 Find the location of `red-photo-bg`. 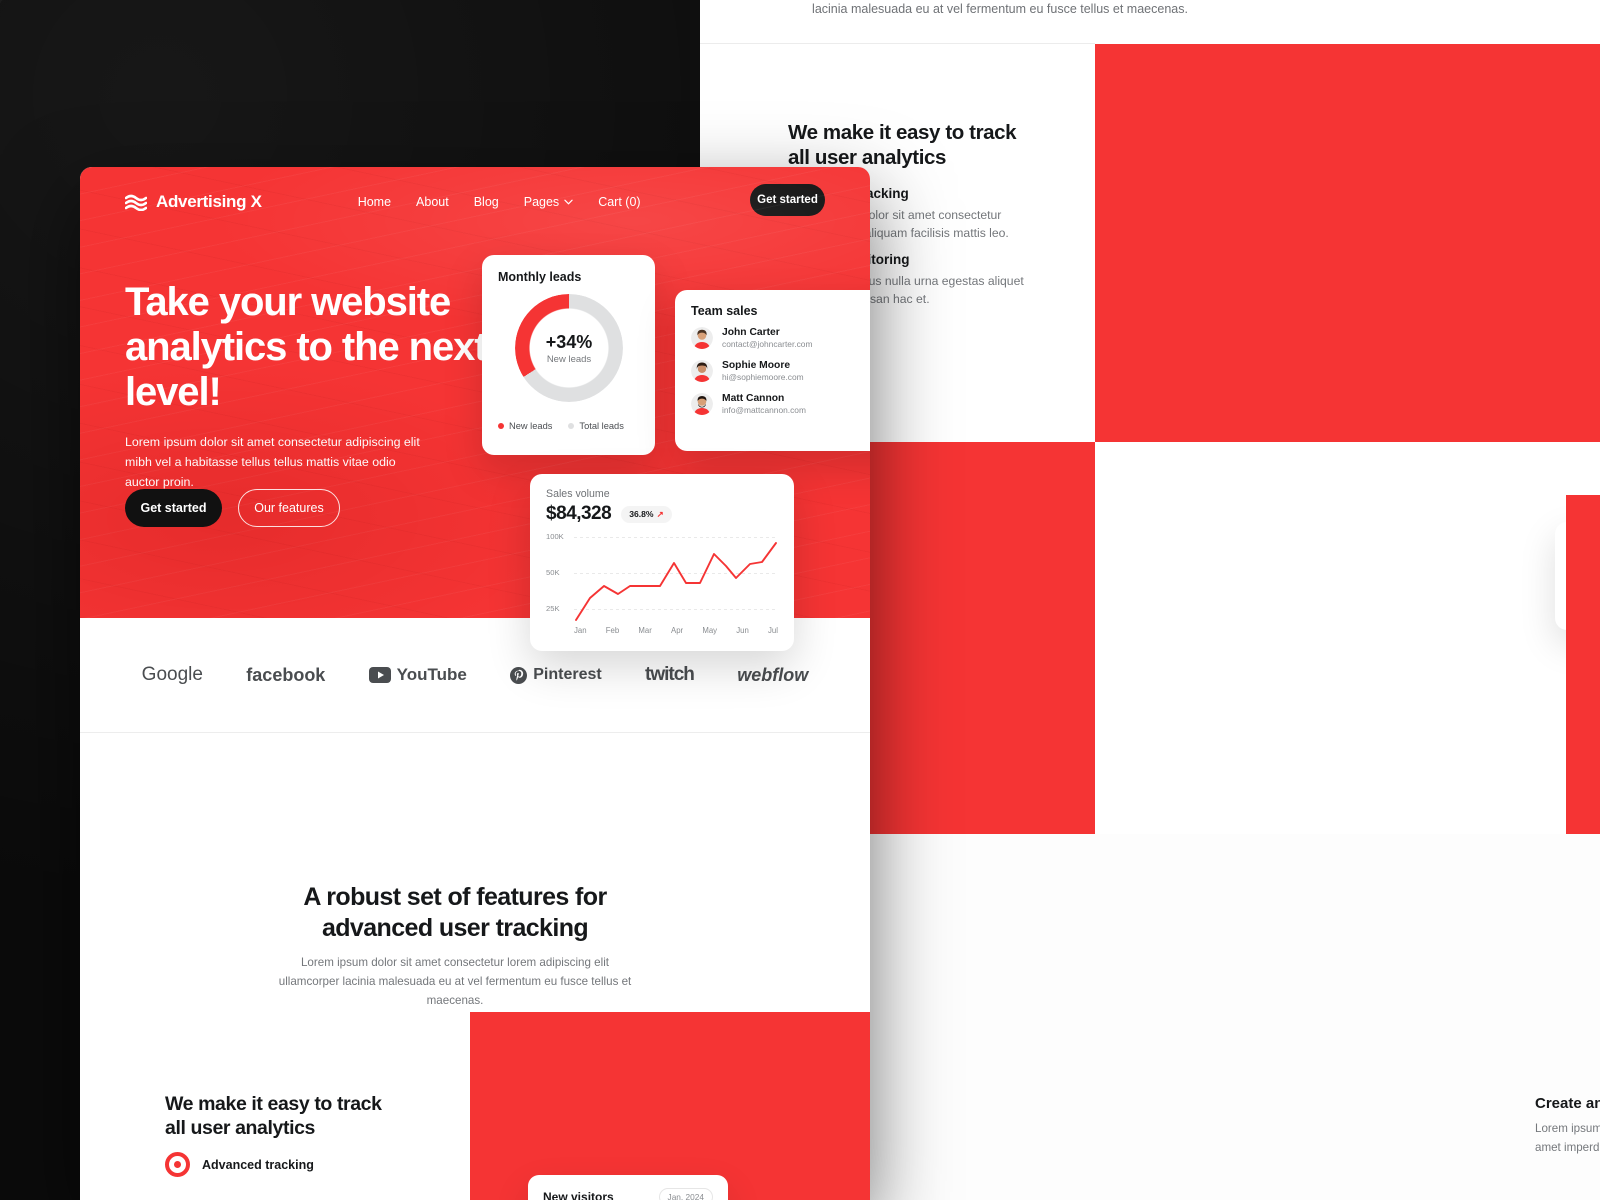

red-photo-bg is located at coordinates (981, 638).